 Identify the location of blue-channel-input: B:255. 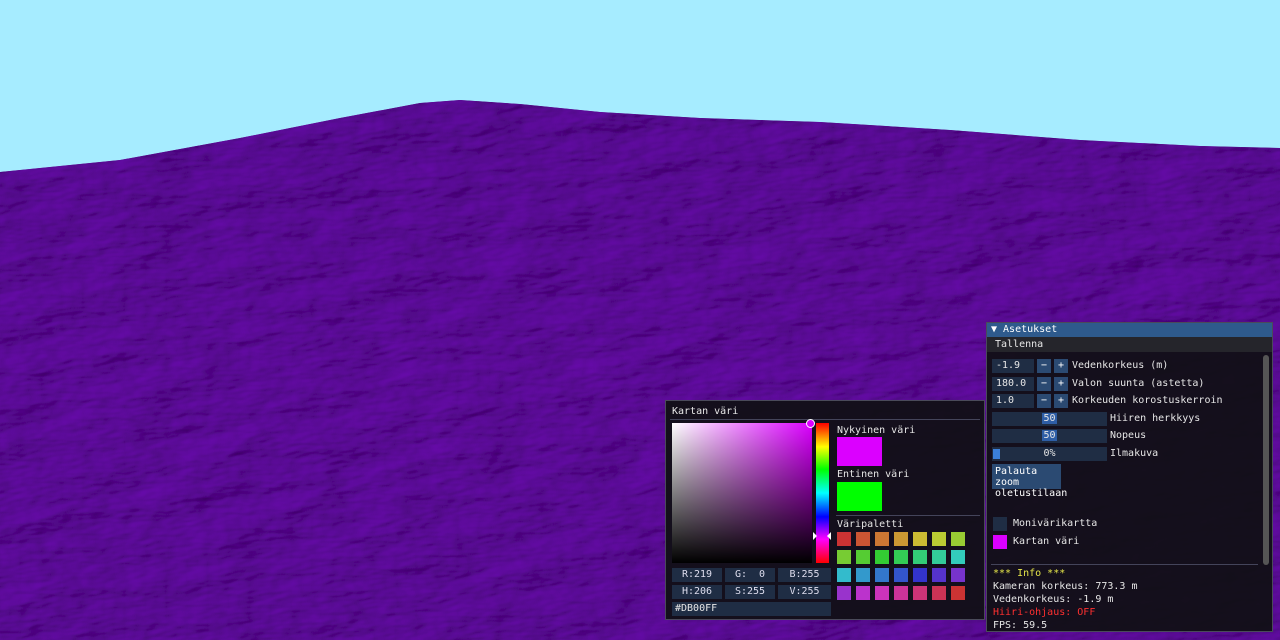
(804, 575).